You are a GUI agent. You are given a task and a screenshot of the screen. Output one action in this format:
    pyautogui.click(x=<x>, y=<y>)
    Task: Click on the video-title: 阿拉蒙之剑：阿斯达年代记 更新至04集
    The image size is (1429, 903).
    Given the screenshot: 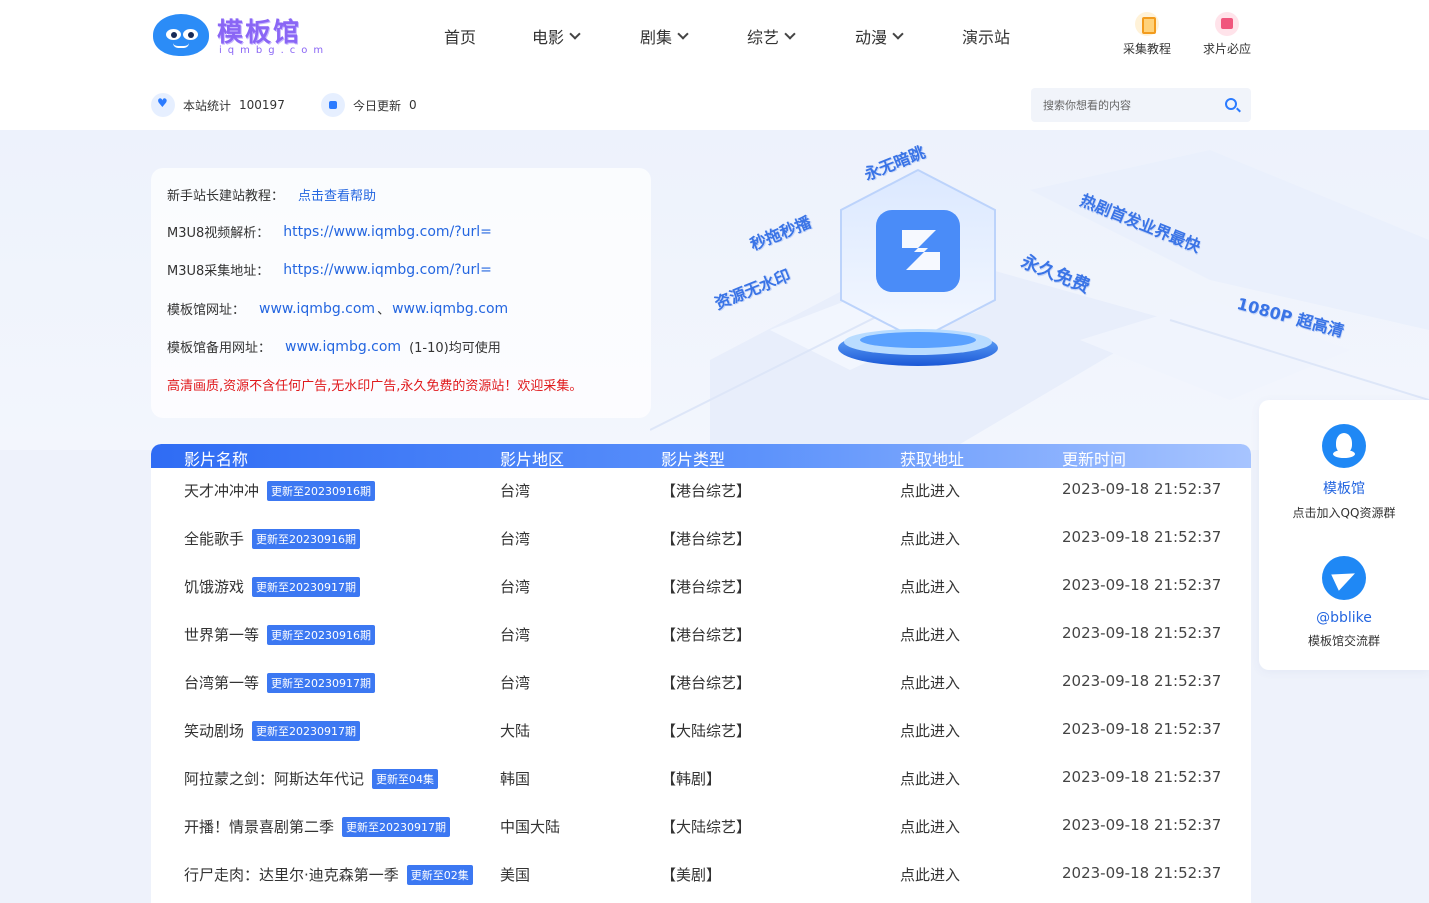 What is the action you would take?
    pyautogui.click(x=311, y=778)
    